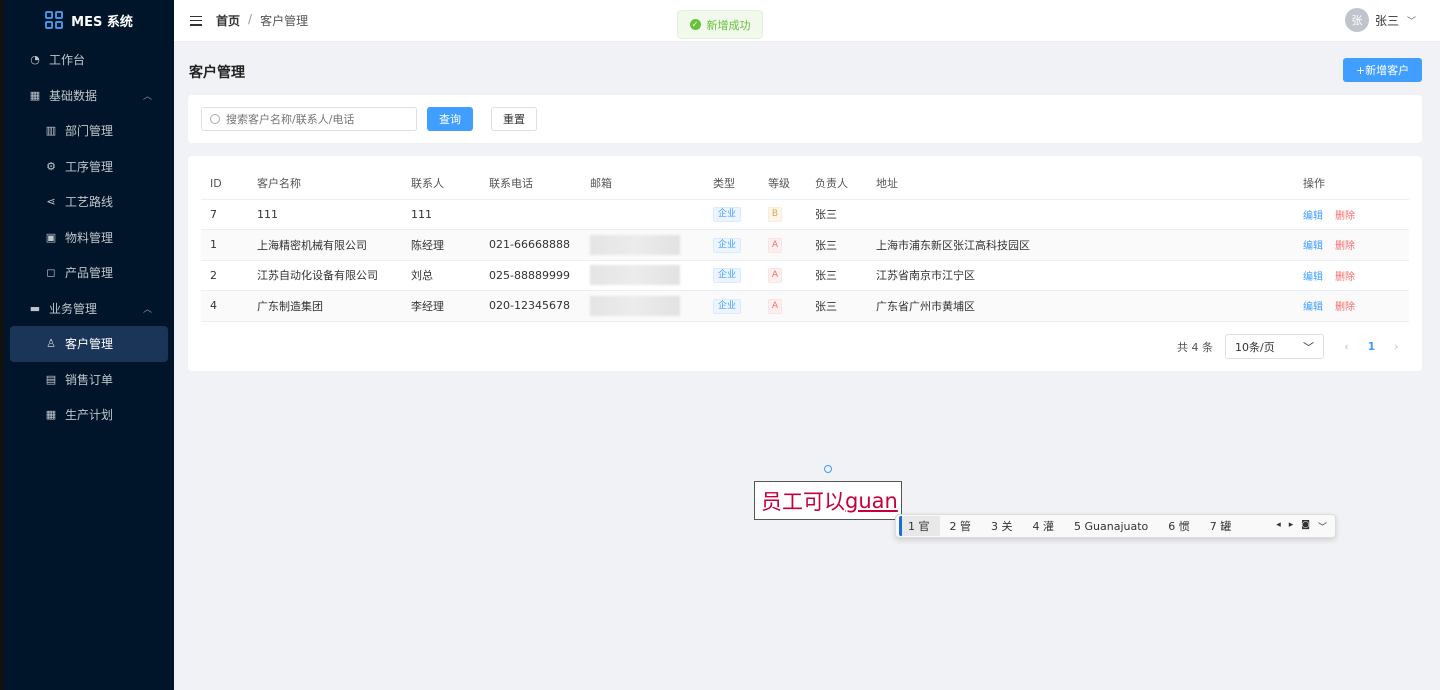  What do you see at coordinates (441, 275) in the screenshot?
I see `cell-contact: 刘总` at bounding box center [441, 275].